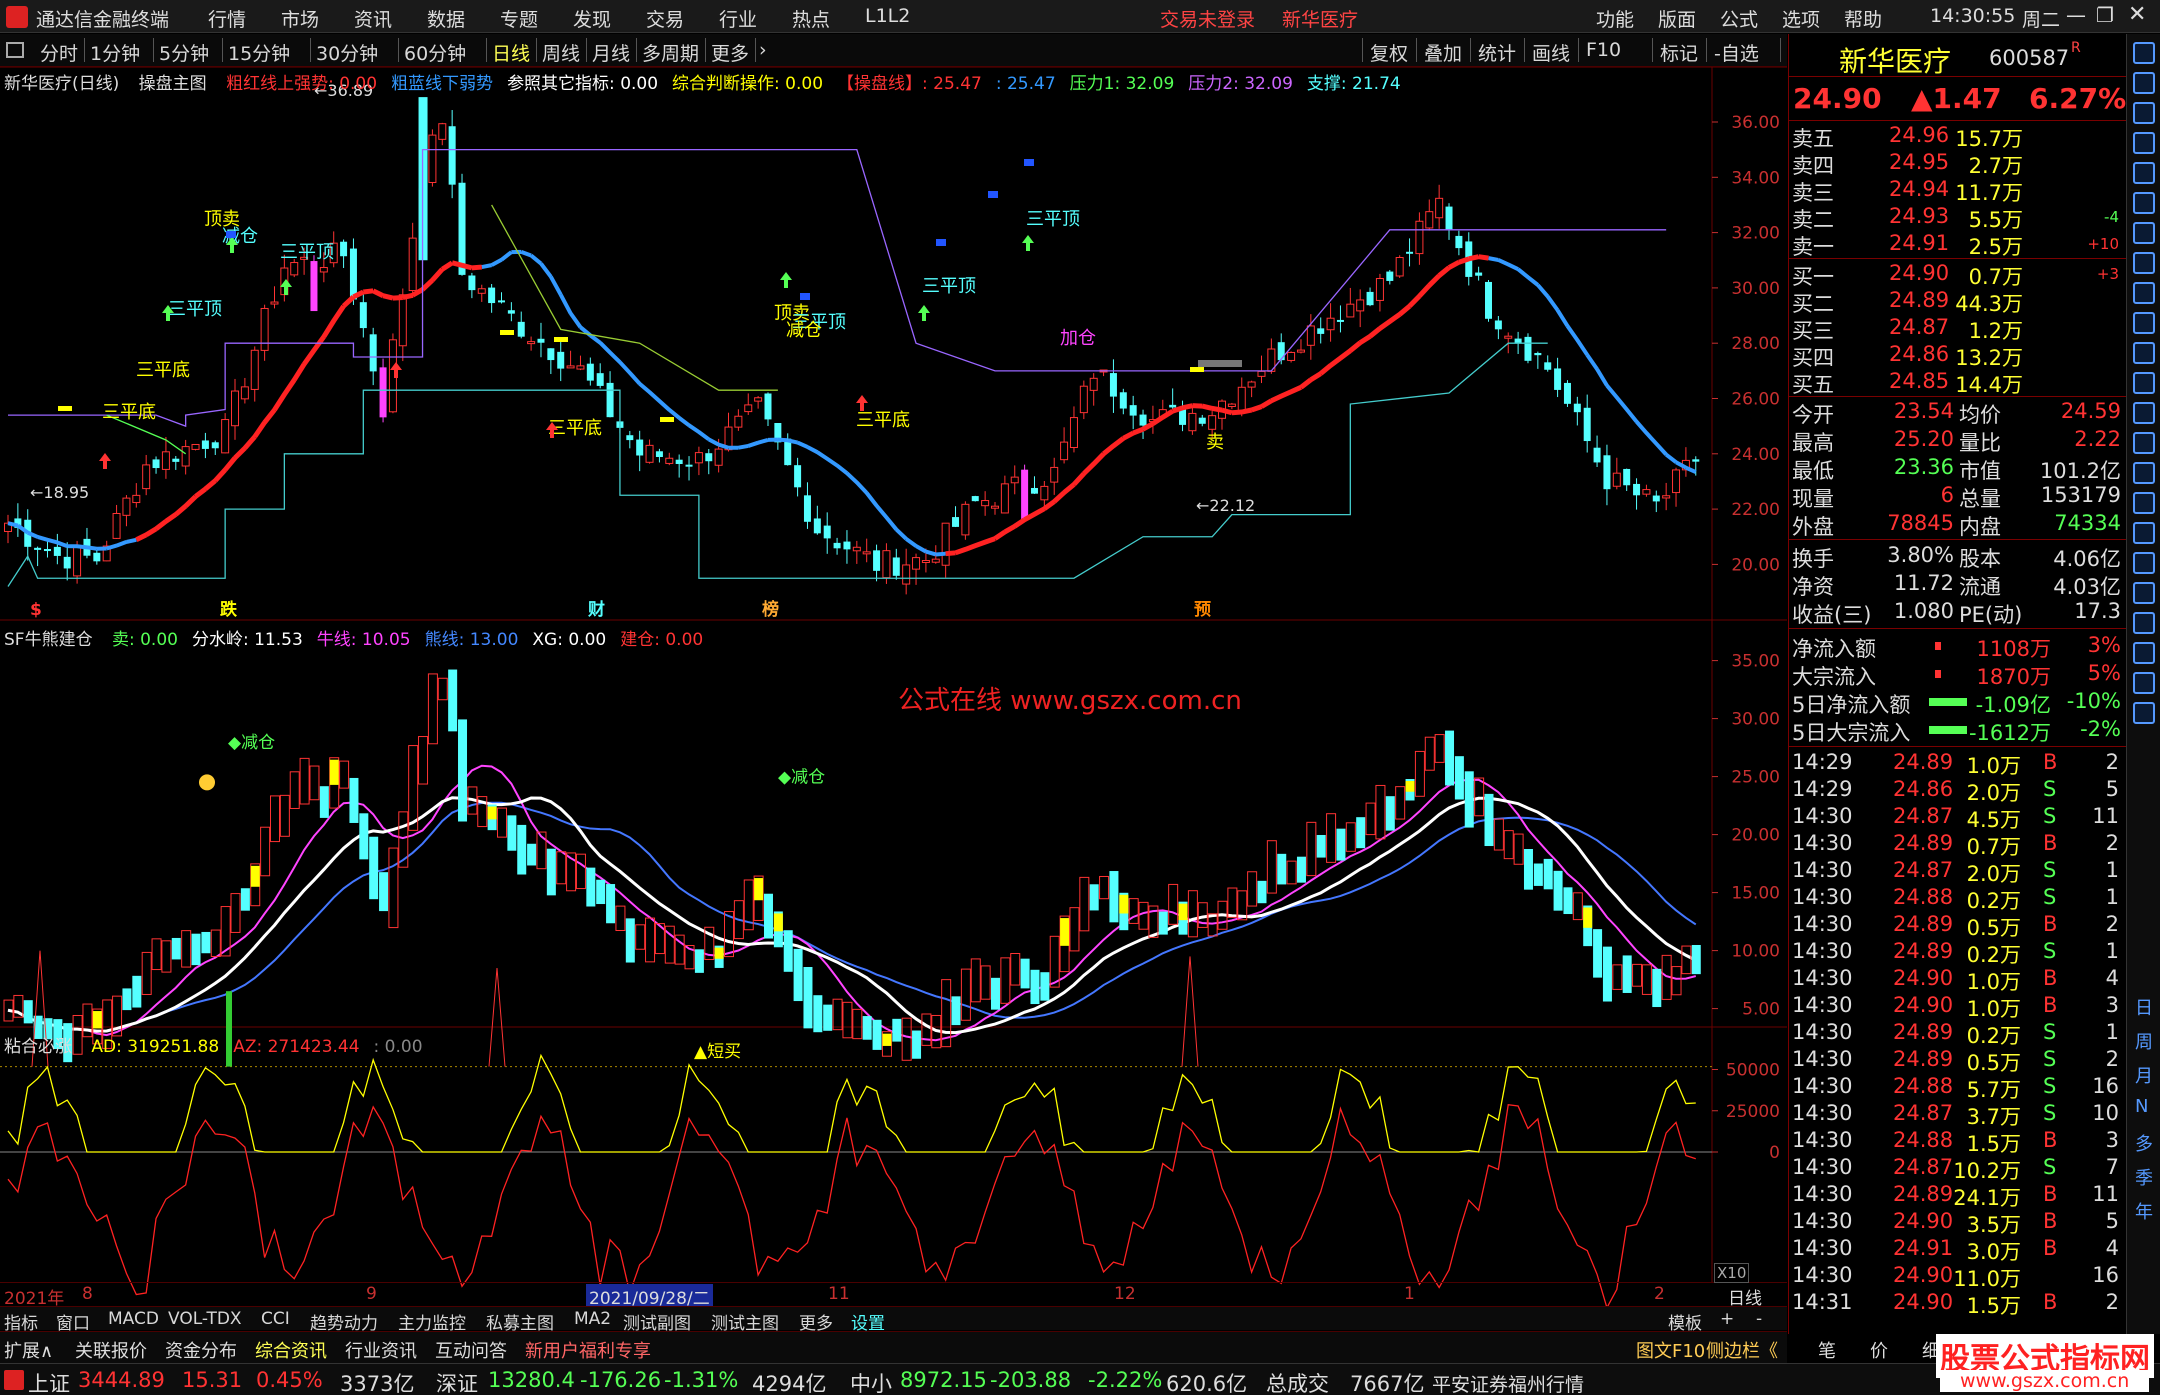  I want to click on right-menu-item: 版面, so click(1677, 18).